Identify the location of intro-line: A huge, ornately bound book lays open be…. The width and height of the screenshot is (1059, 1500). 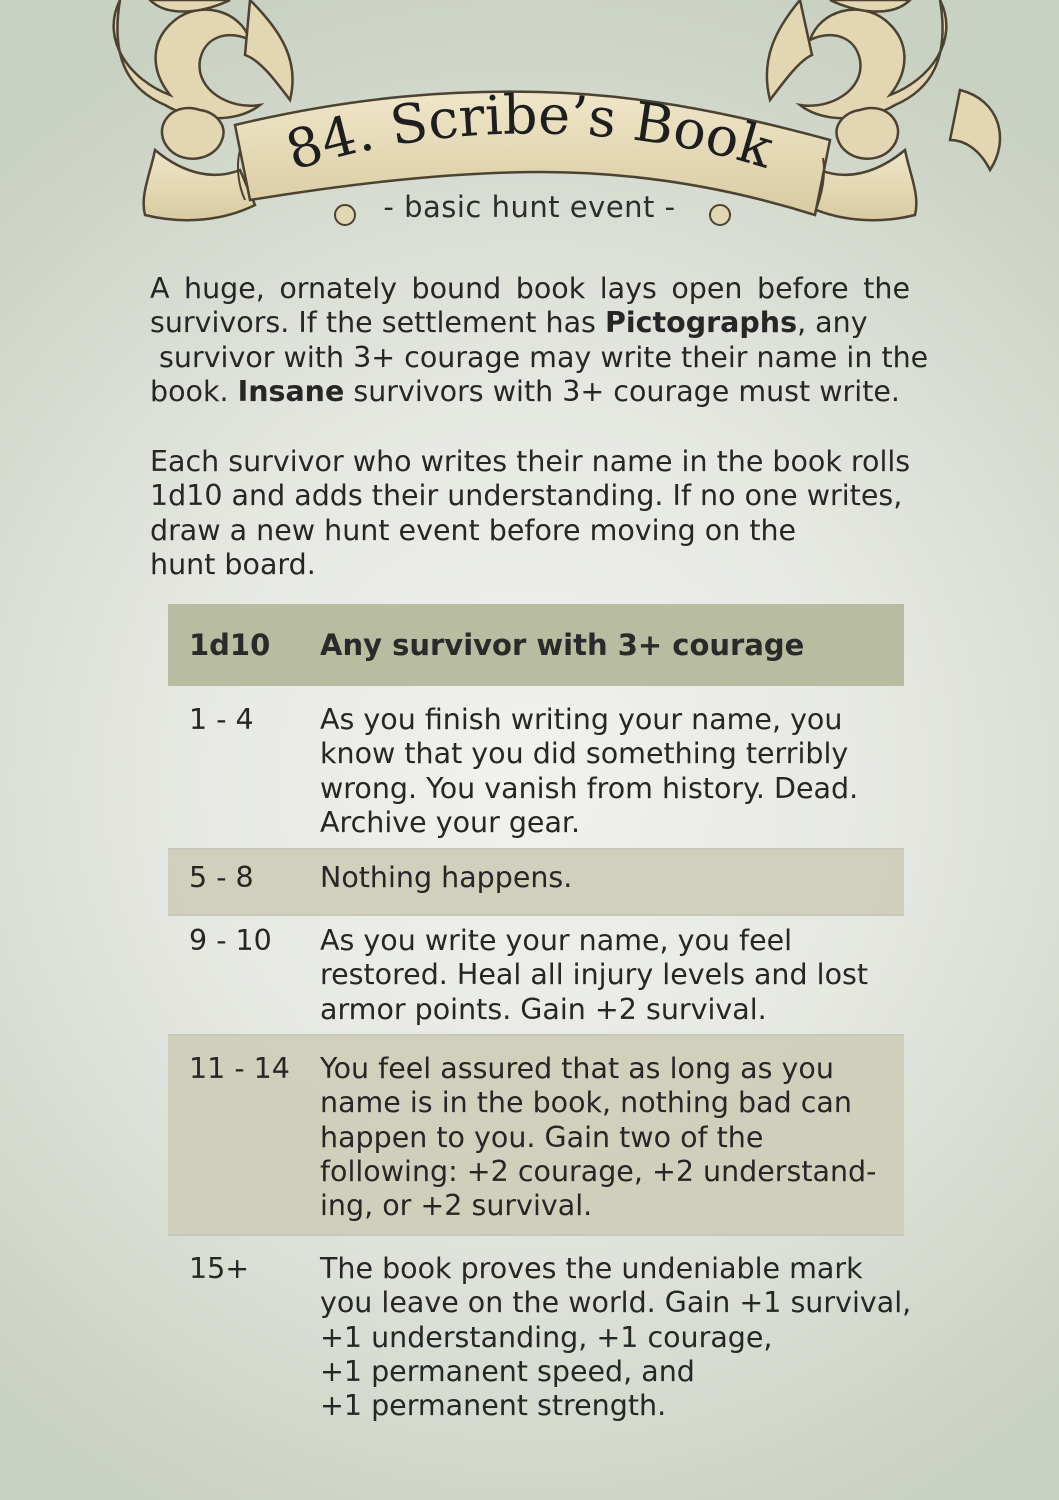
(530, 288).